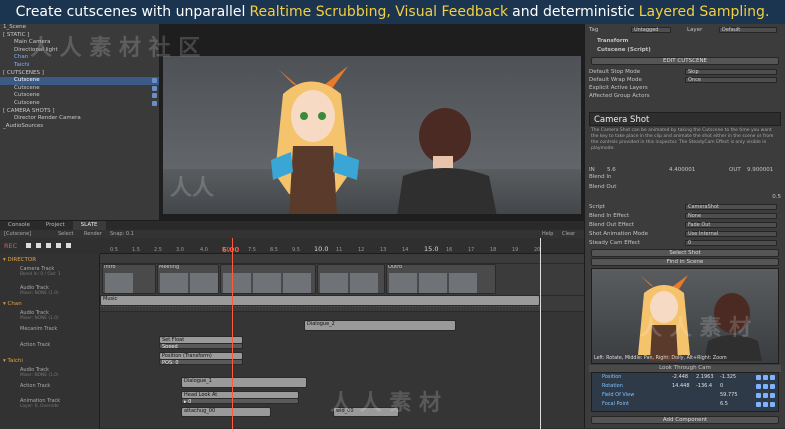  I want to click on tab-slate: SLATE, so click(89, 225).